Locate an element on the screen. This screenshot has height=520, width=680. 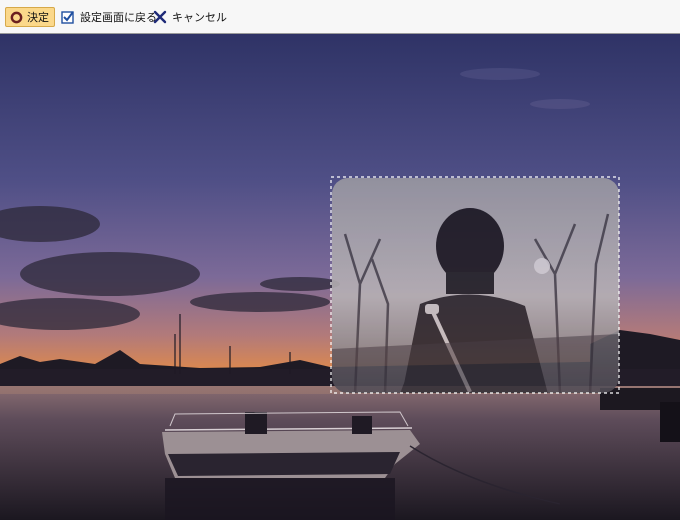
back-to-settings-label: 設定画面に戻る is located at coordinates (118, 17).